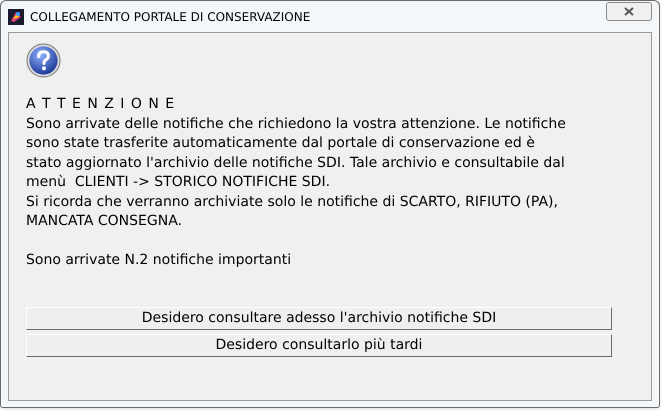  Describe the element at coordinates (43, 60) in the screenshot. I see `question-icon` at that location.